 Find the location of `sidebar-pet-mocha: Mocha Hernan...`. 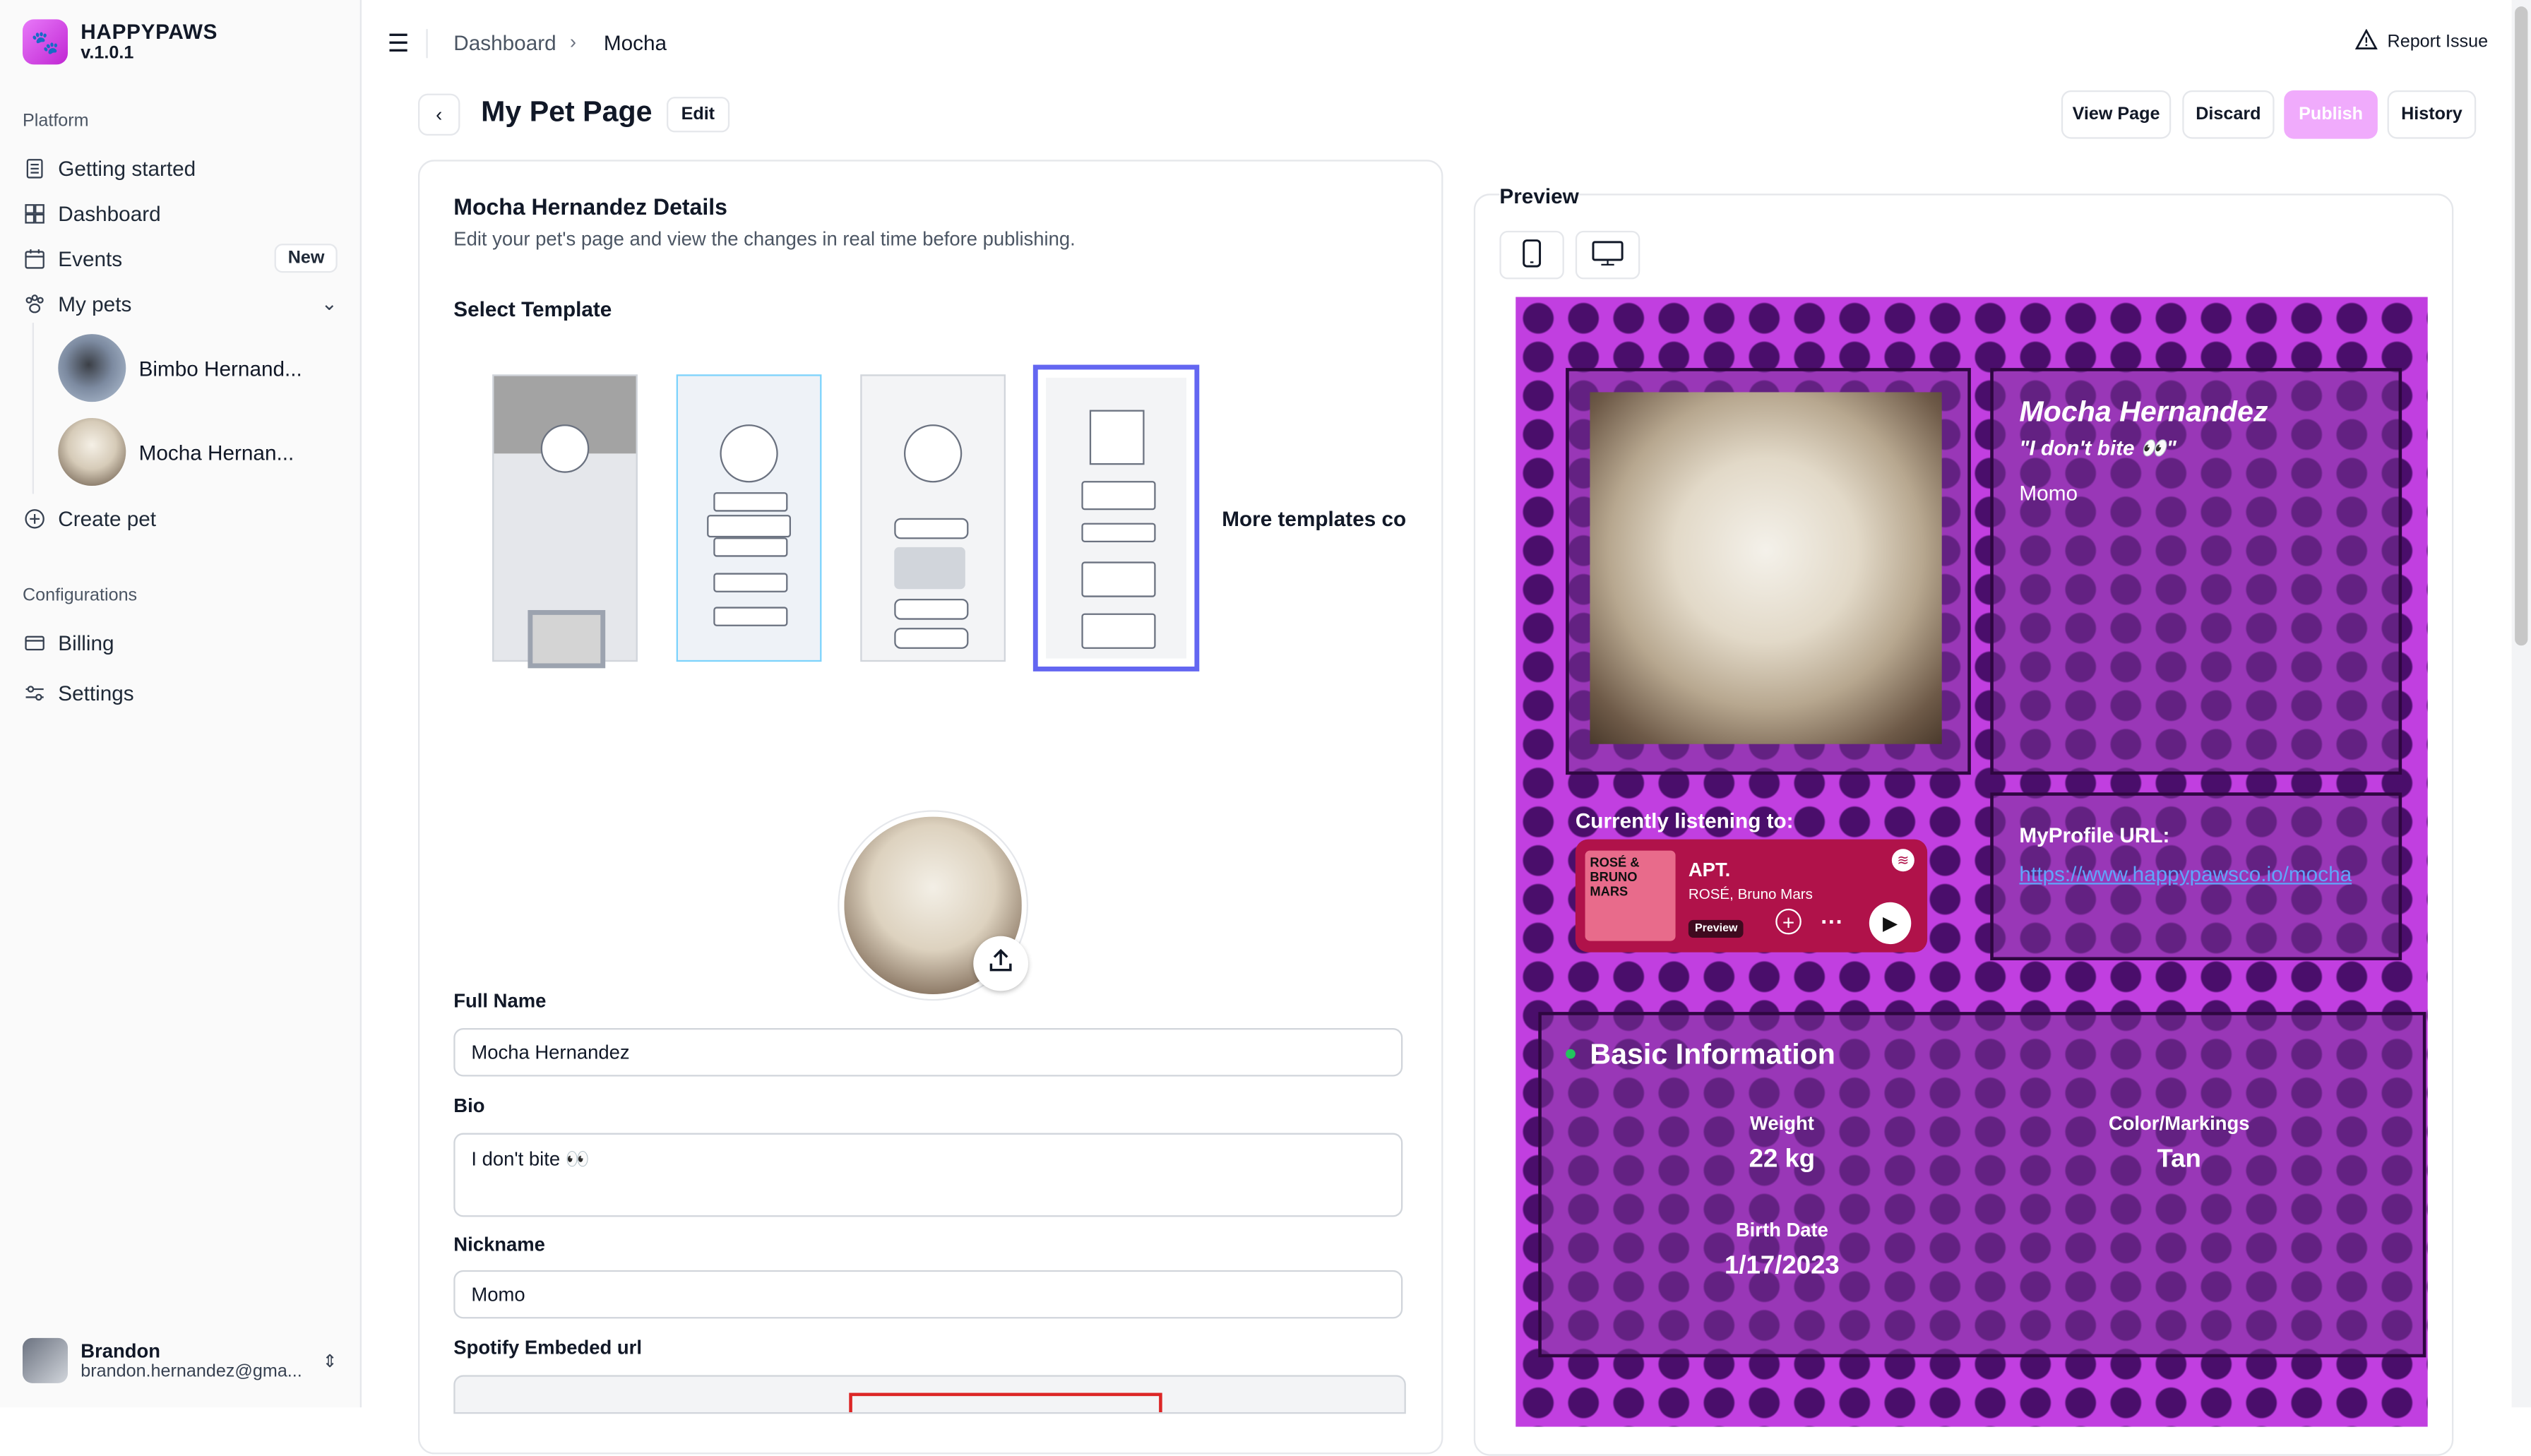

sidebar-pet-mocha: Mocha Hernan... is located at coordinates (195, 451).